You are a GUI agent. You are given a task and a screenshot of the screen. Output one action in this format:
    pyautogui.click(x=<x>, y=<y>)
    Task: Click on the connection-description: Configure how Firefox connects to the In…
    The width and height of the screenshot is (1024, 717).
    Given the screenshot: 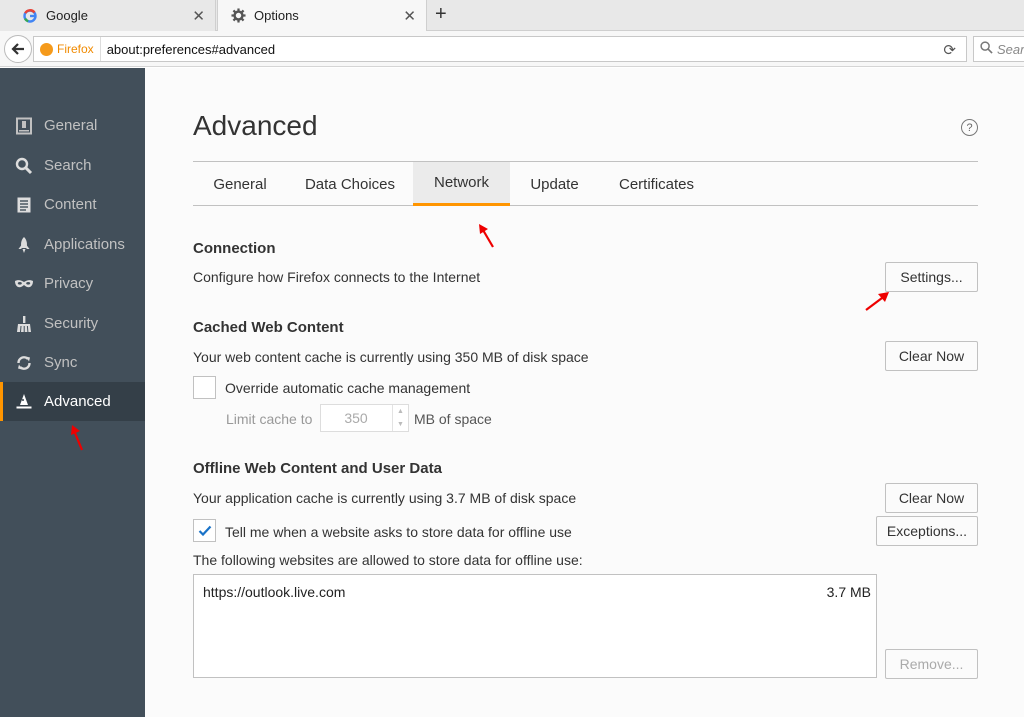 What is the action you would take?
    pyautogui.click(x=337, y=277)
    